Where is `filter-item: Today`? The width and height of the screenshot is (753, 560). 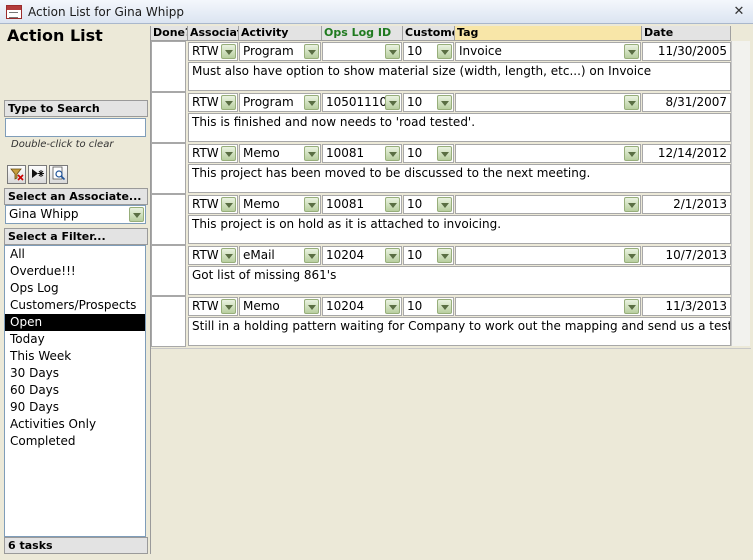 filter-item: Today is located at coordinates (75, 339).